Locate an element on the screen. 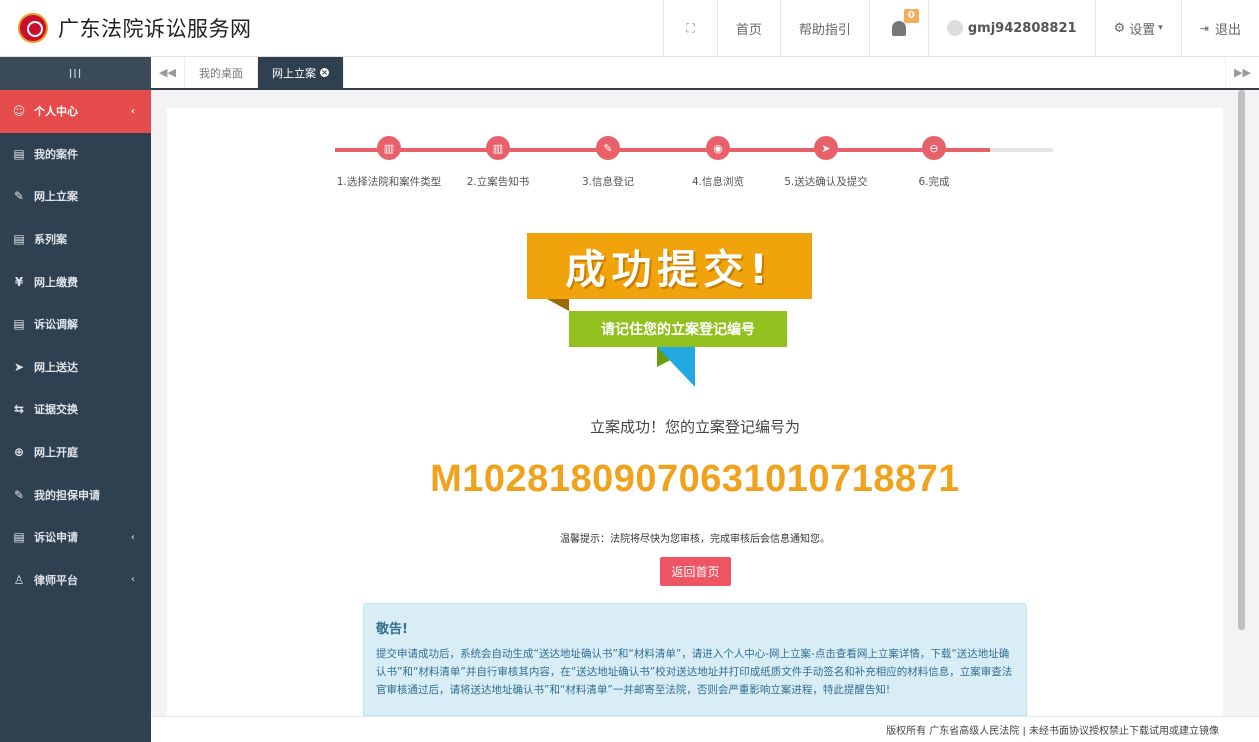  notice-title: 敬告! is located at coordinates (392, 629).